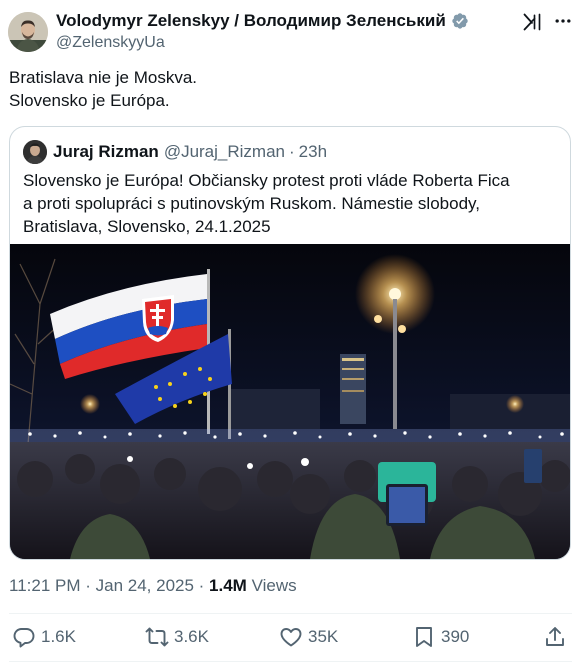 This screenshot has width=586, height=669. I want to click on quote-line: Bratislava, Slovensko, 24.1.2025, so click(147, 226).